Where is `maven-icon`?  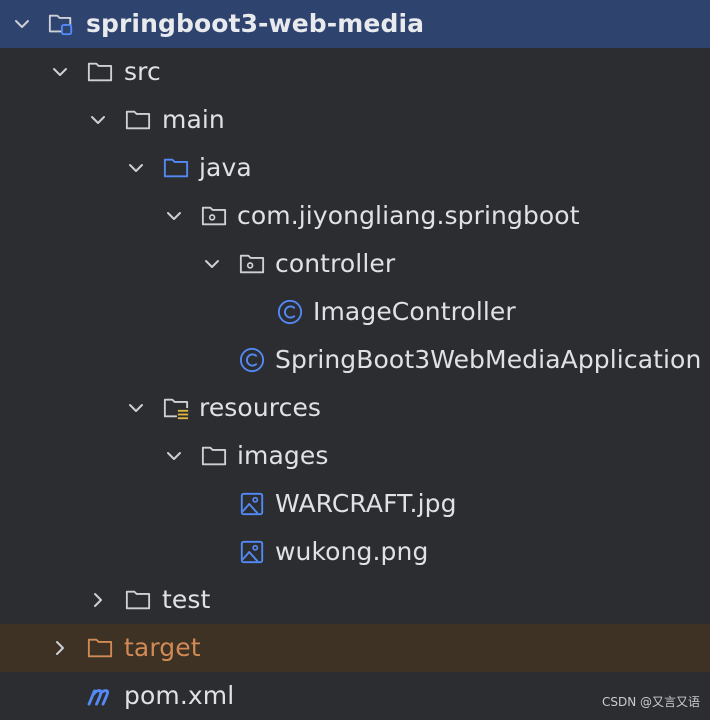 maven-icon is located at coordinates (101, 696).